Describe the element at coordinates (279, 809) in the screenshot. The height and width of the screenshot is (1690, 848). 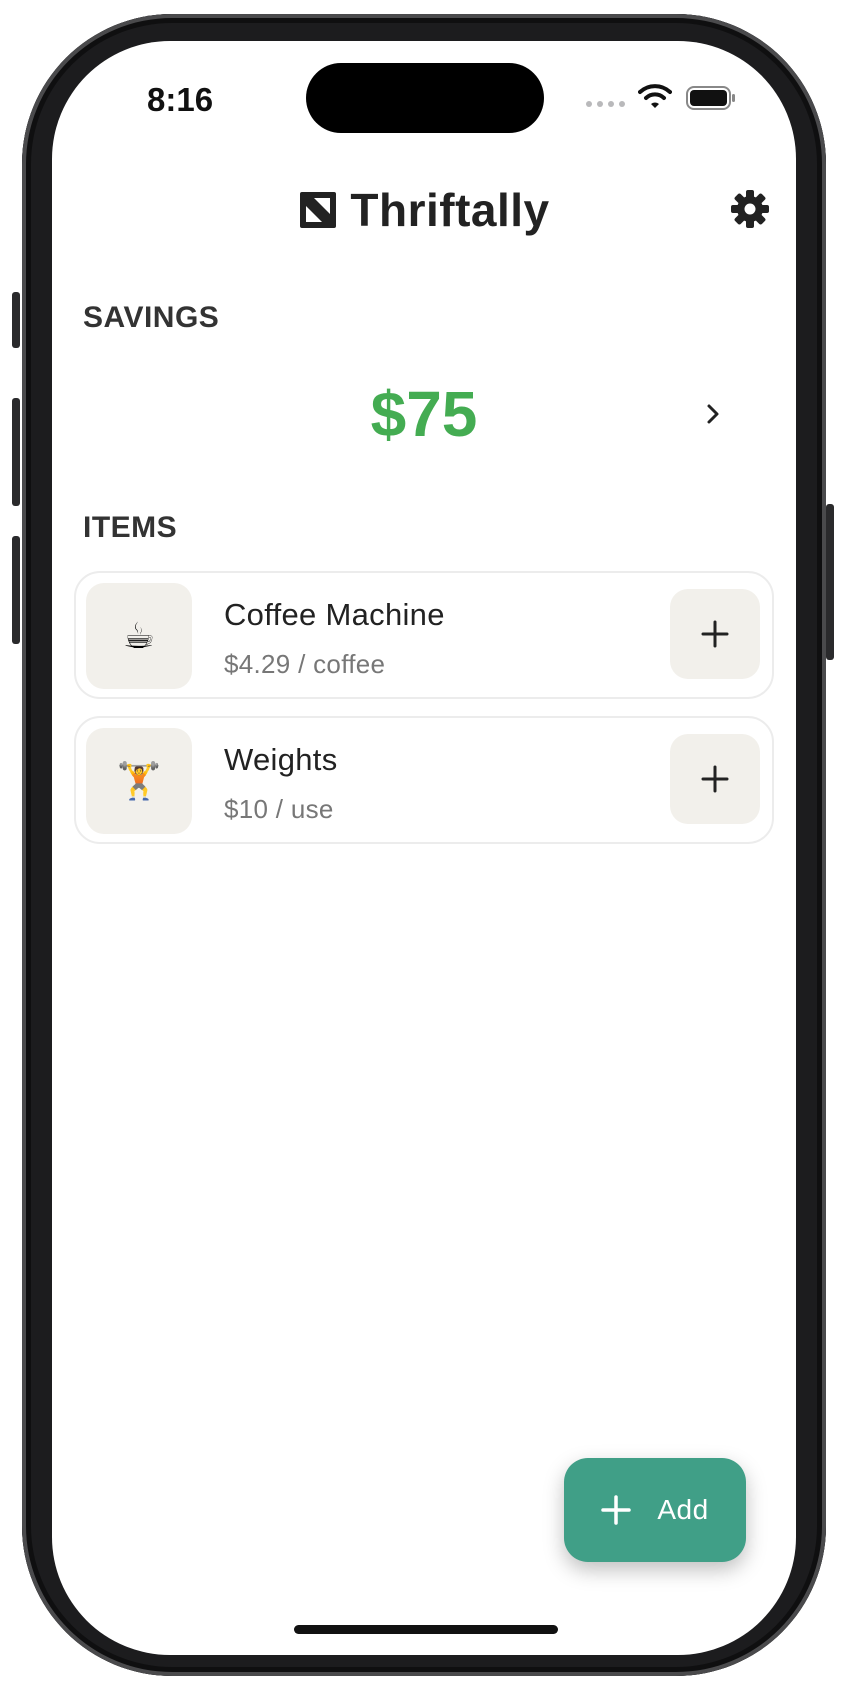
I see `item-price: $10 / use` at that location.